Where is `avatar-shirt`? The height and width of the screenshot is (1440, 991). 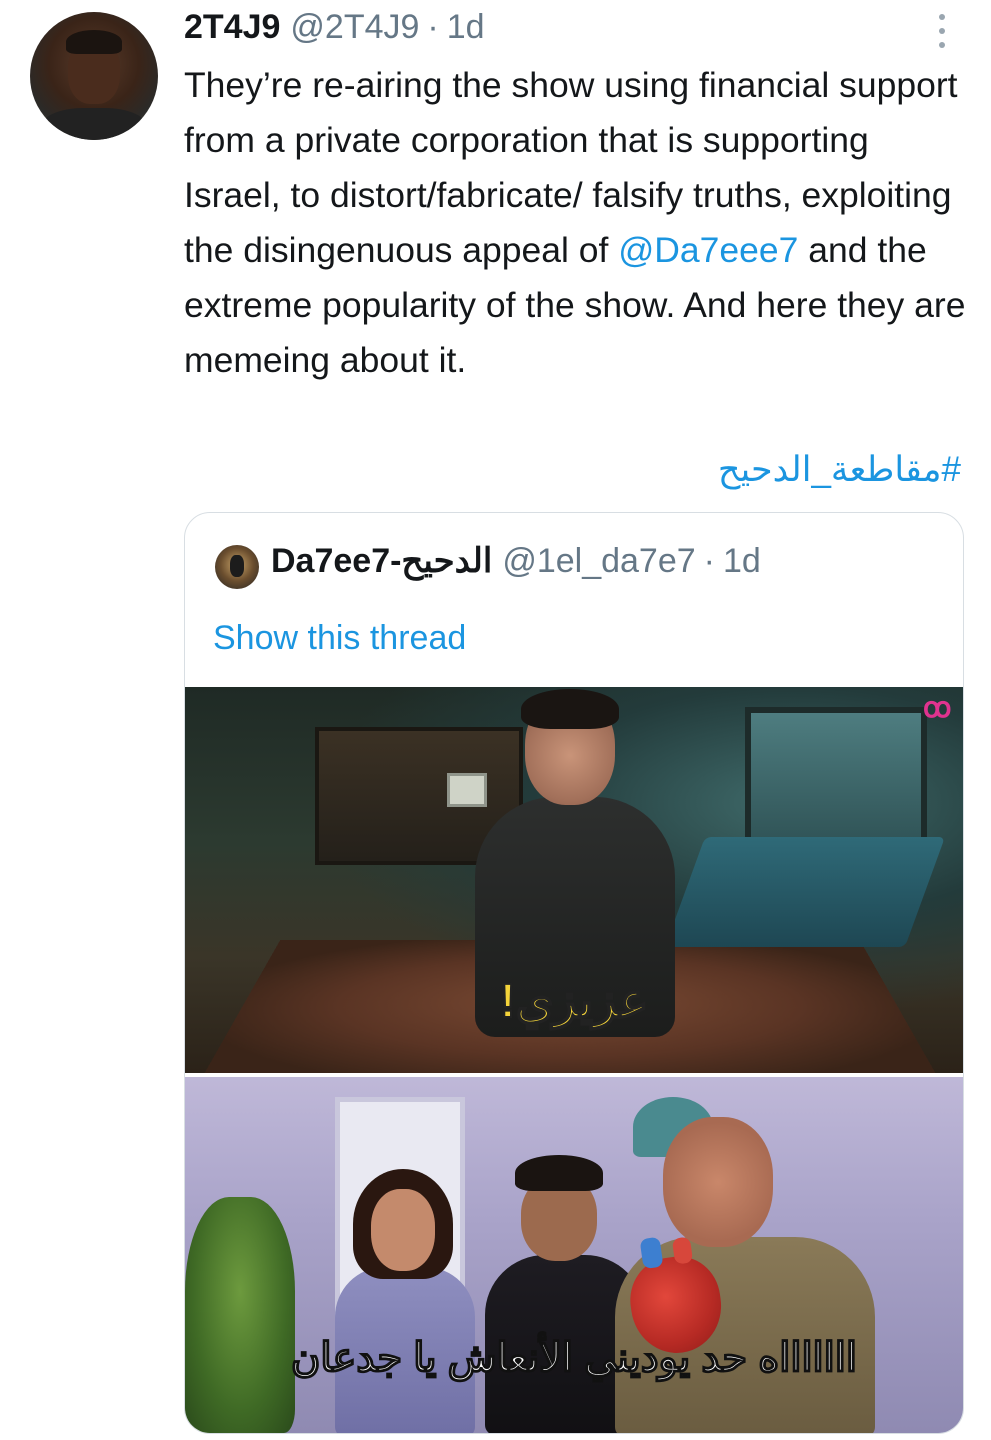 avatar-shirt is located at coordinates (94, 124).